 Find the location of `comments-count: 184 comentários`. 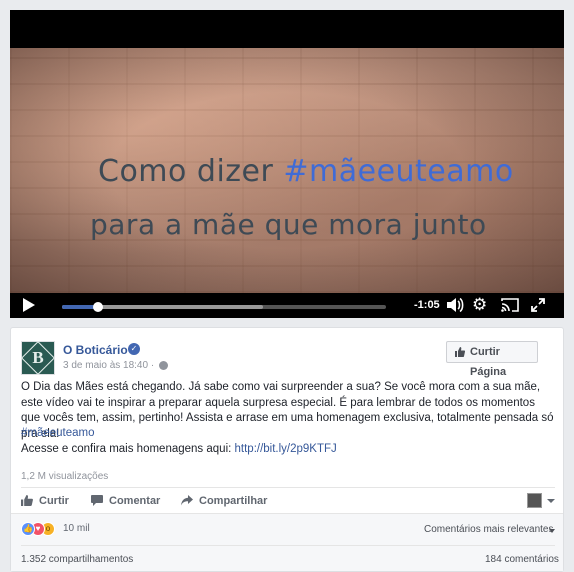

comments-count: 184 comentários is located at coordinates (522, 559).